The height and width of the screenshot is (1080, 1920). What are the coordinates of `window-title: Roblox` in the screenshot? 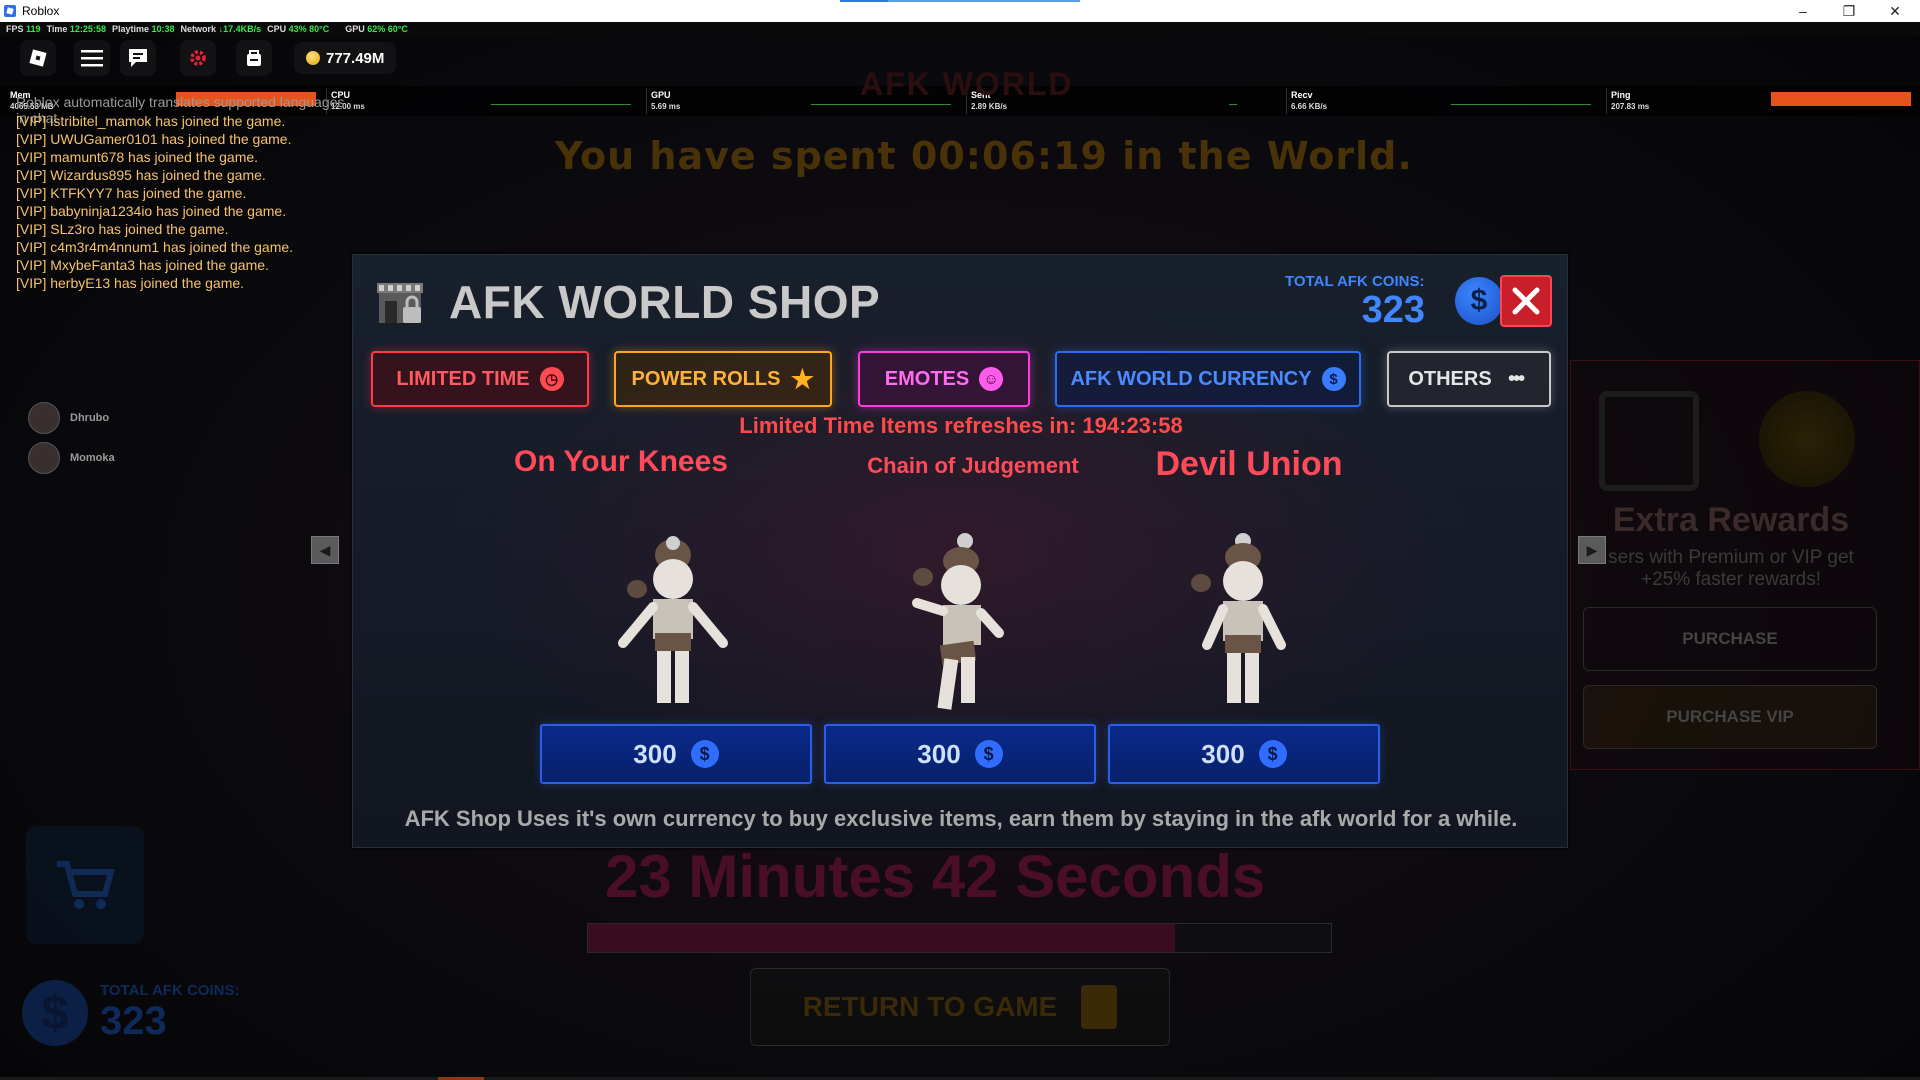 It's located at (41, 11).